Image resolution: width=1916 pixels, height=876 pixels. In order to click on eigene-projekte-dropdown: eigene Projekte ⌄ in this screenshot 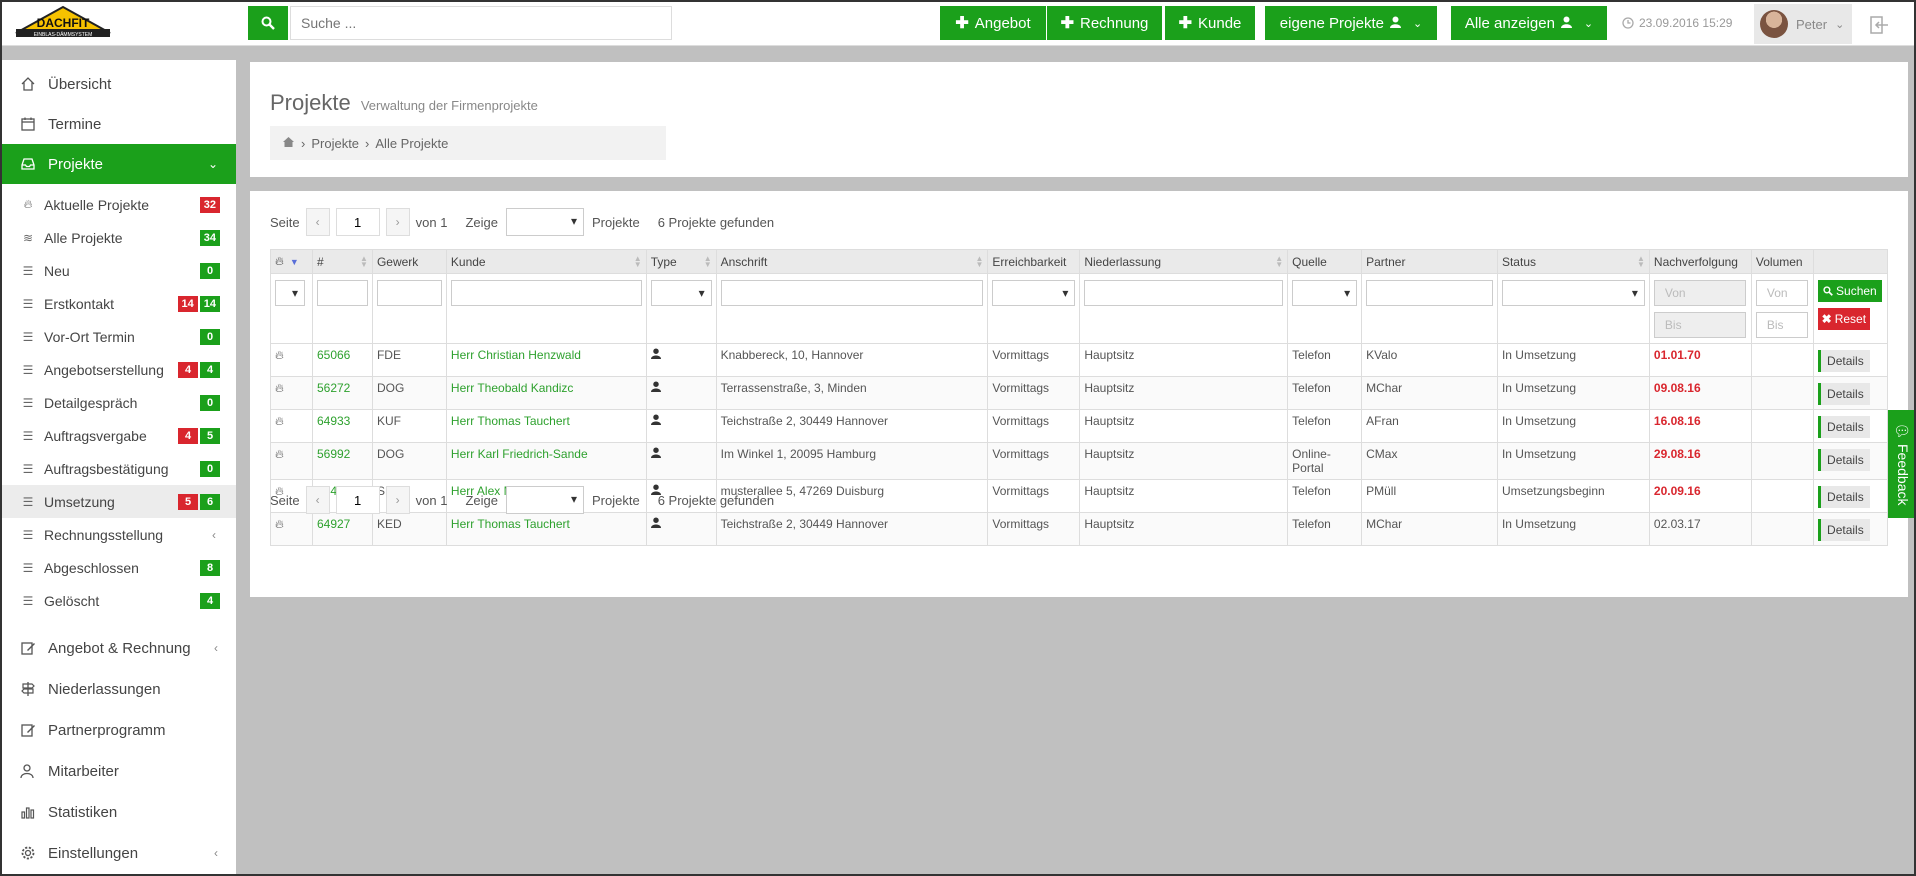, I will do `click(1351, 23)`.